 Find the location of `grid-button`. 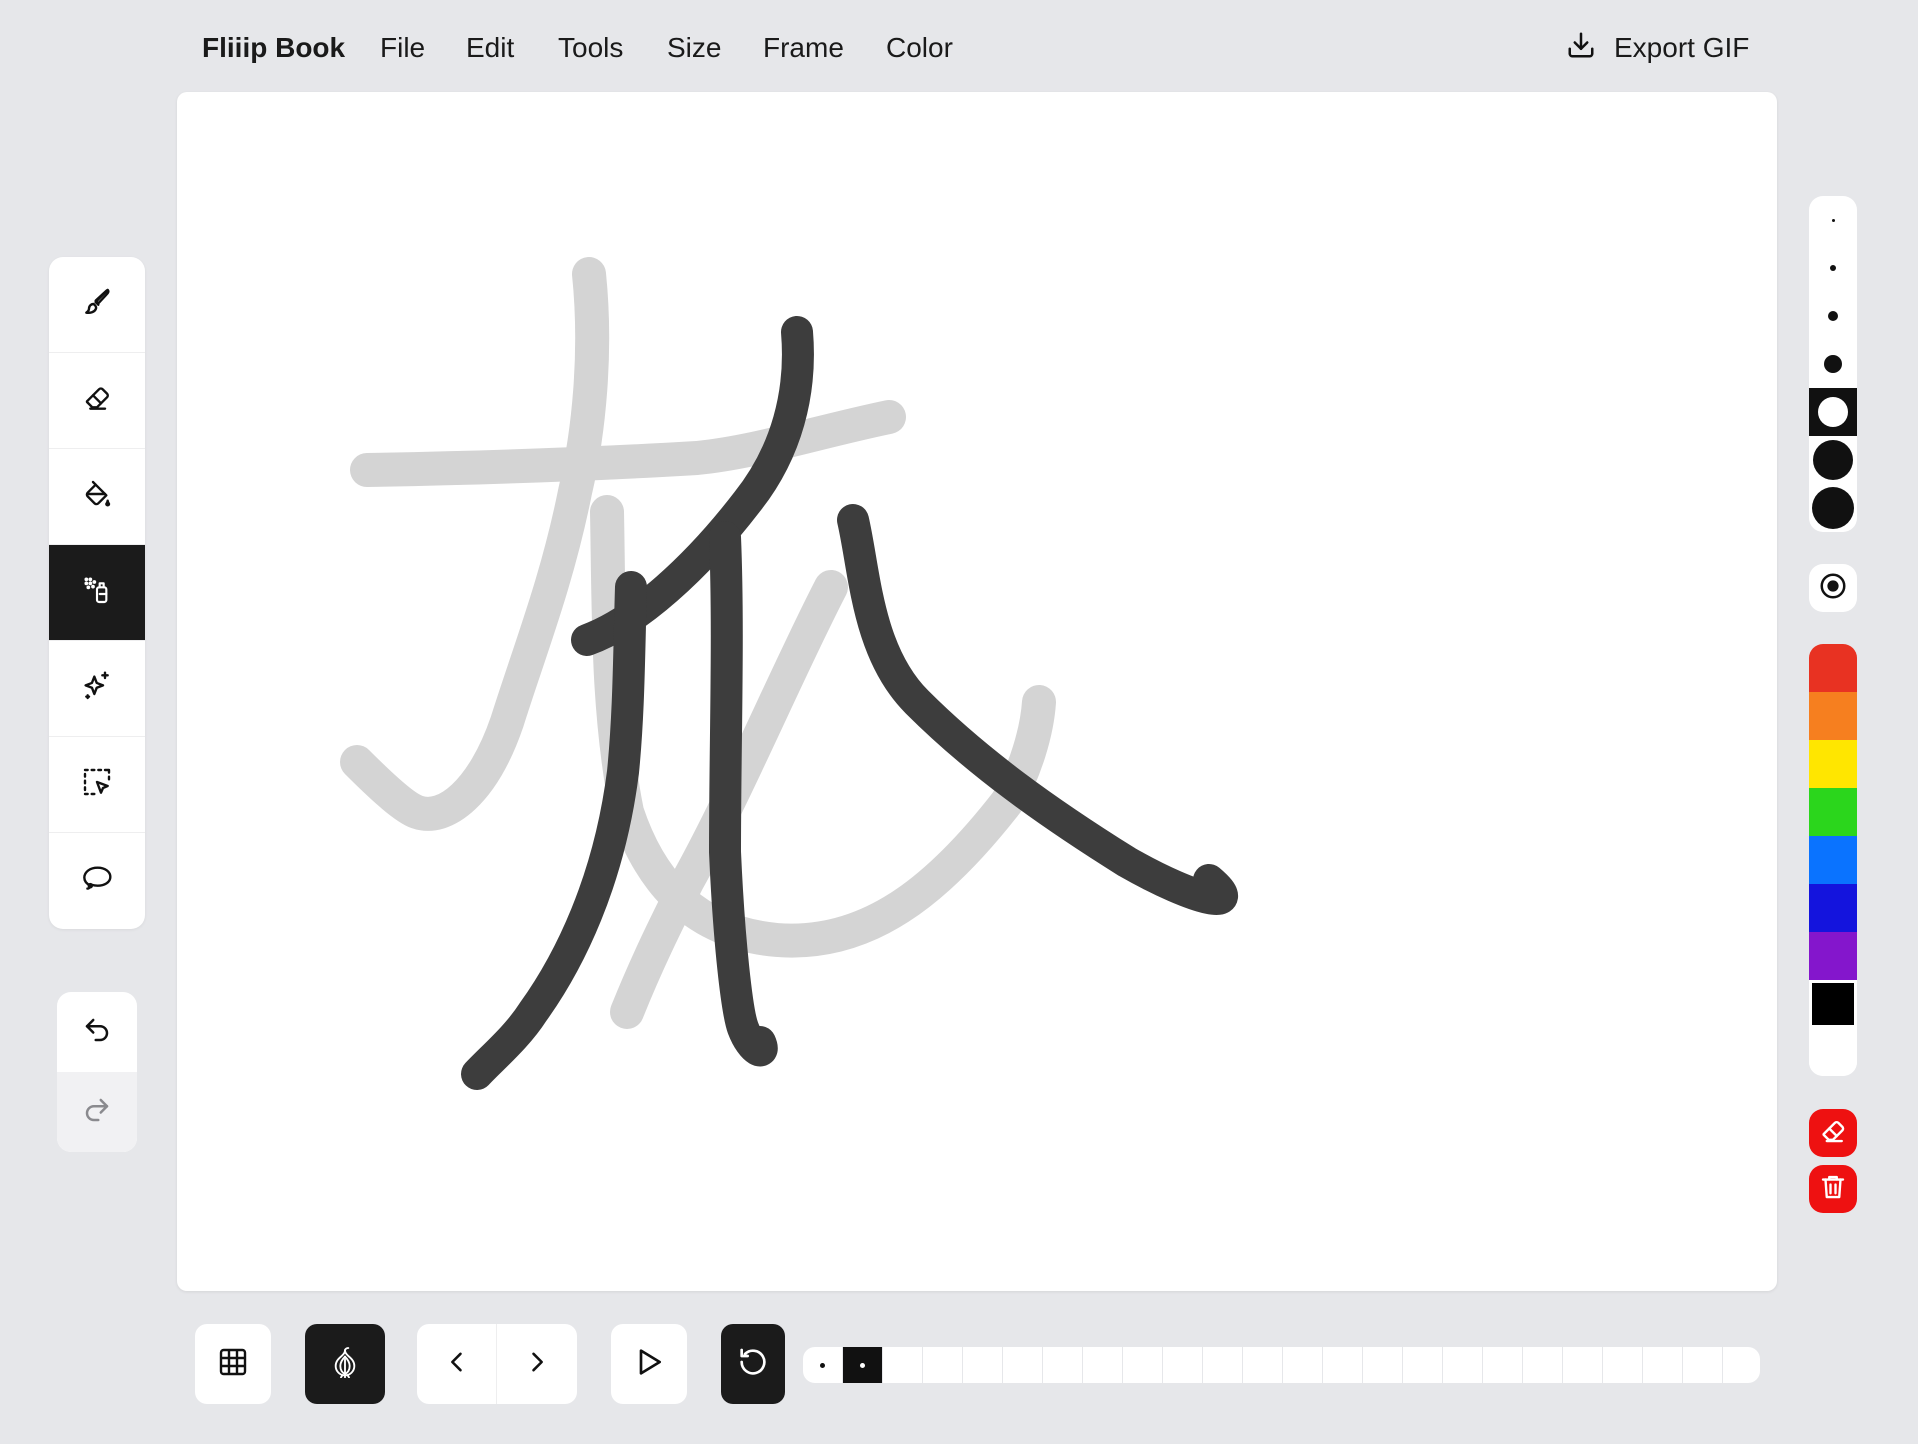

grid-button is located at coordinates (233, 1364).